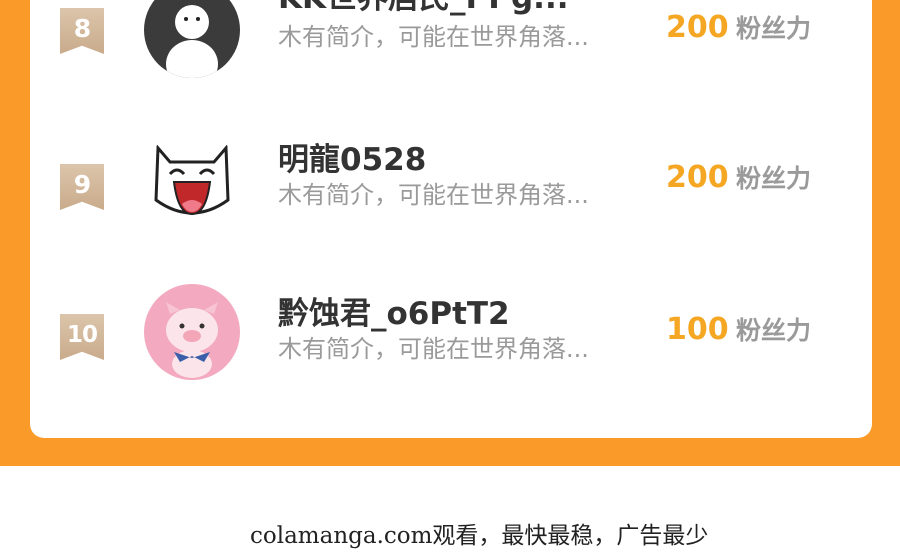 This screenshot has height=560, width=900. Describe the element at coordinates (443, 160) in the screenshot. I see `user-name: 明龍0528` at that location.